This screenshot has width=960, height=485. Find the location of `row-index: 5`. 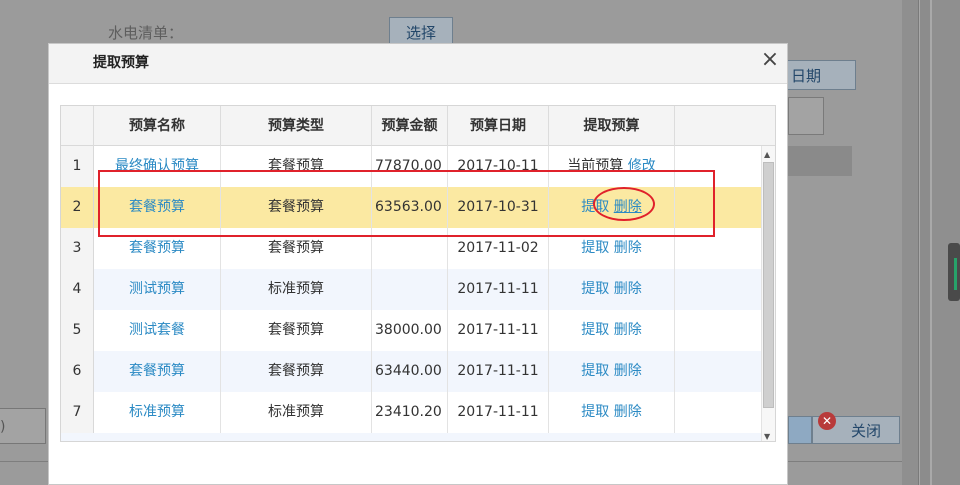

row-index: 5 is located at coordinates (77, 330).